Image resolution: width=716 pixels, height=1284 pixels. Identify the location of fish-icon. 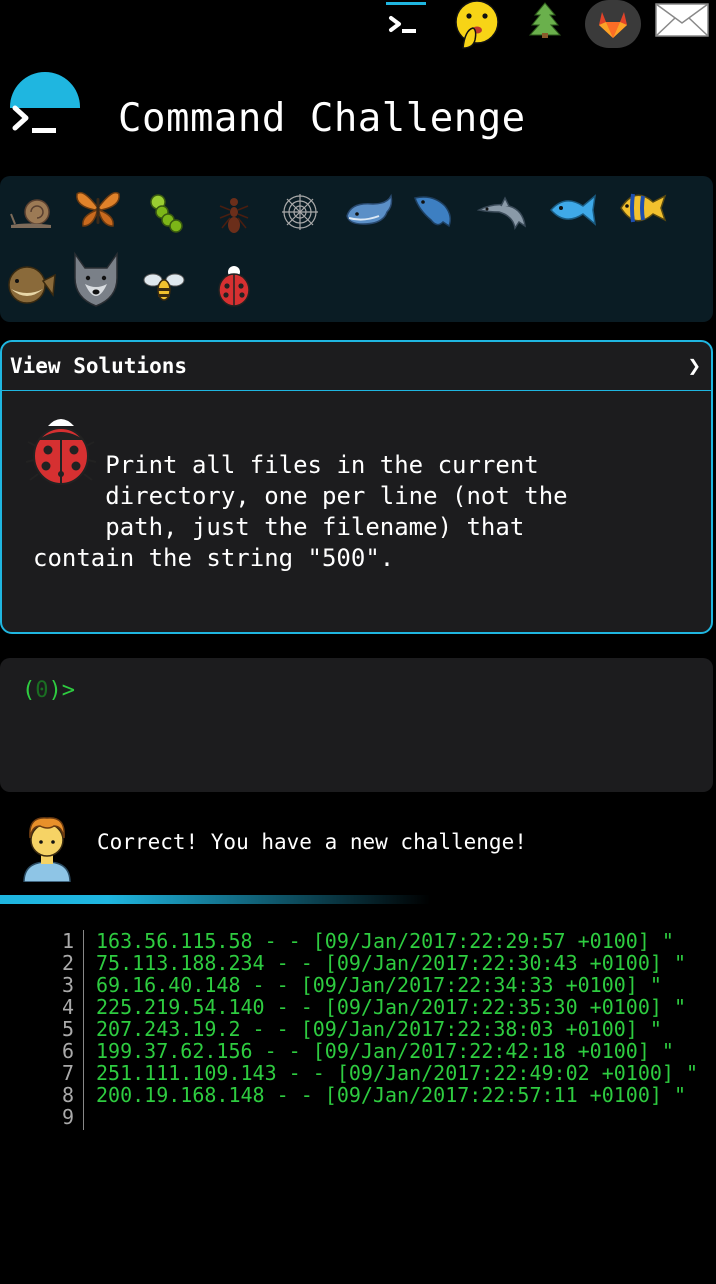
(574, 210).